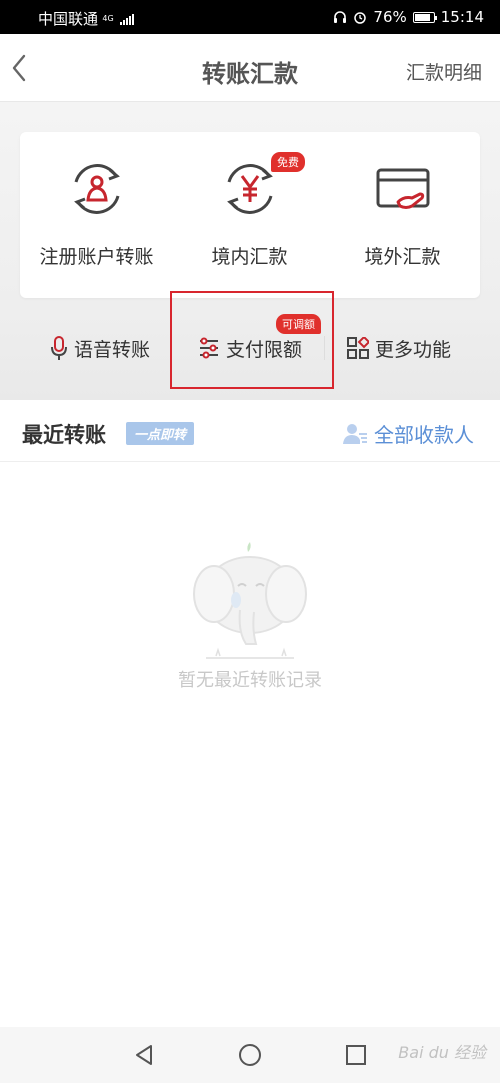  I want to click on home-circle-icon, so click(250, 1055).